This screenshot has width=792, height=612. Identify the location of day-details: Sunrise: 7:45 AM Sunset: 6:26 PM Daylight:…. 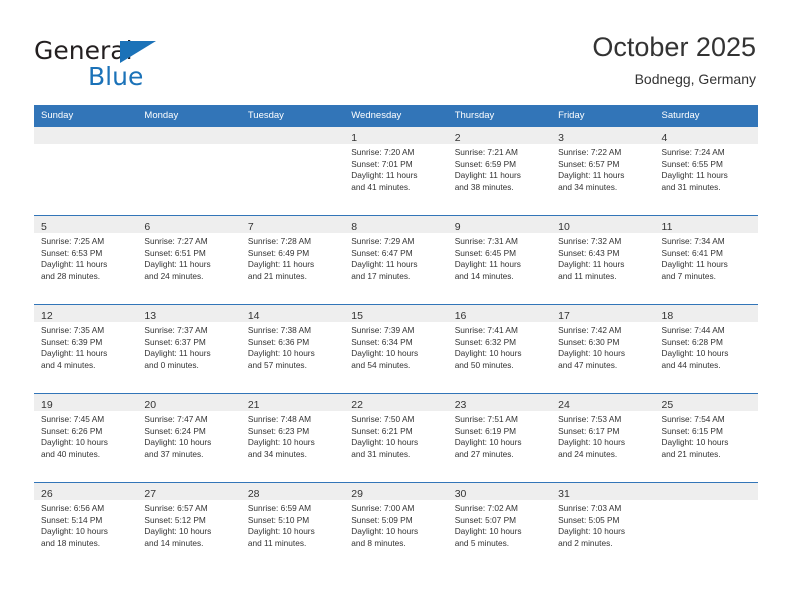
(85, 435).